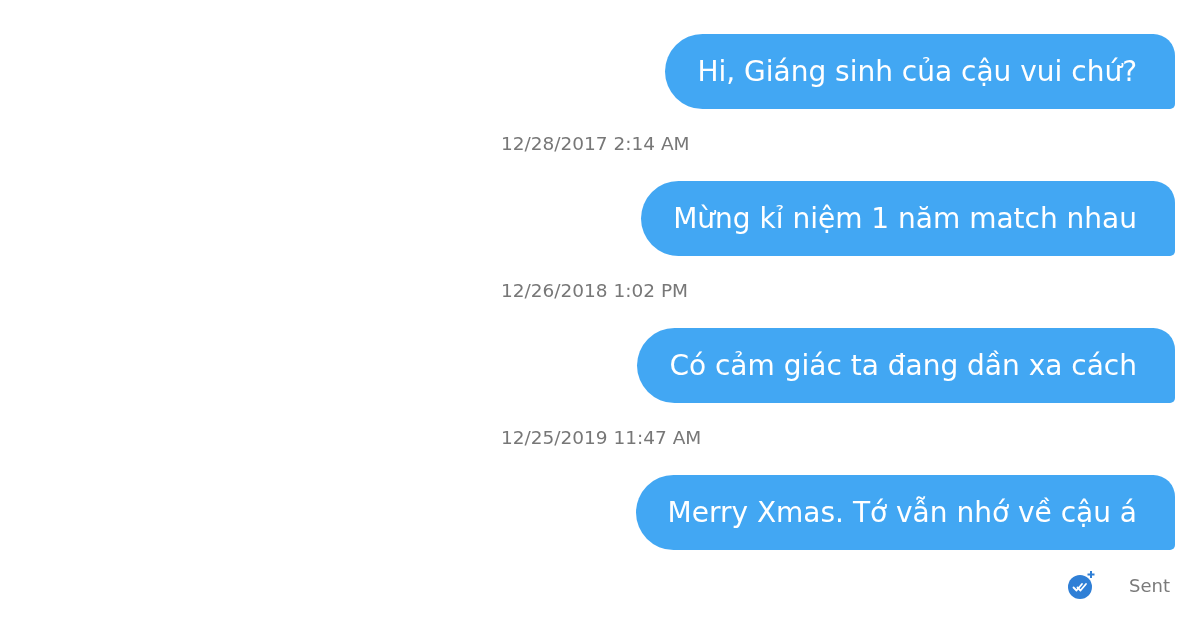 The image size is (1200, 631). I want to click on message-bubble: Mừng kỉ niệm 1 năm match nhau, so click(908, 218).